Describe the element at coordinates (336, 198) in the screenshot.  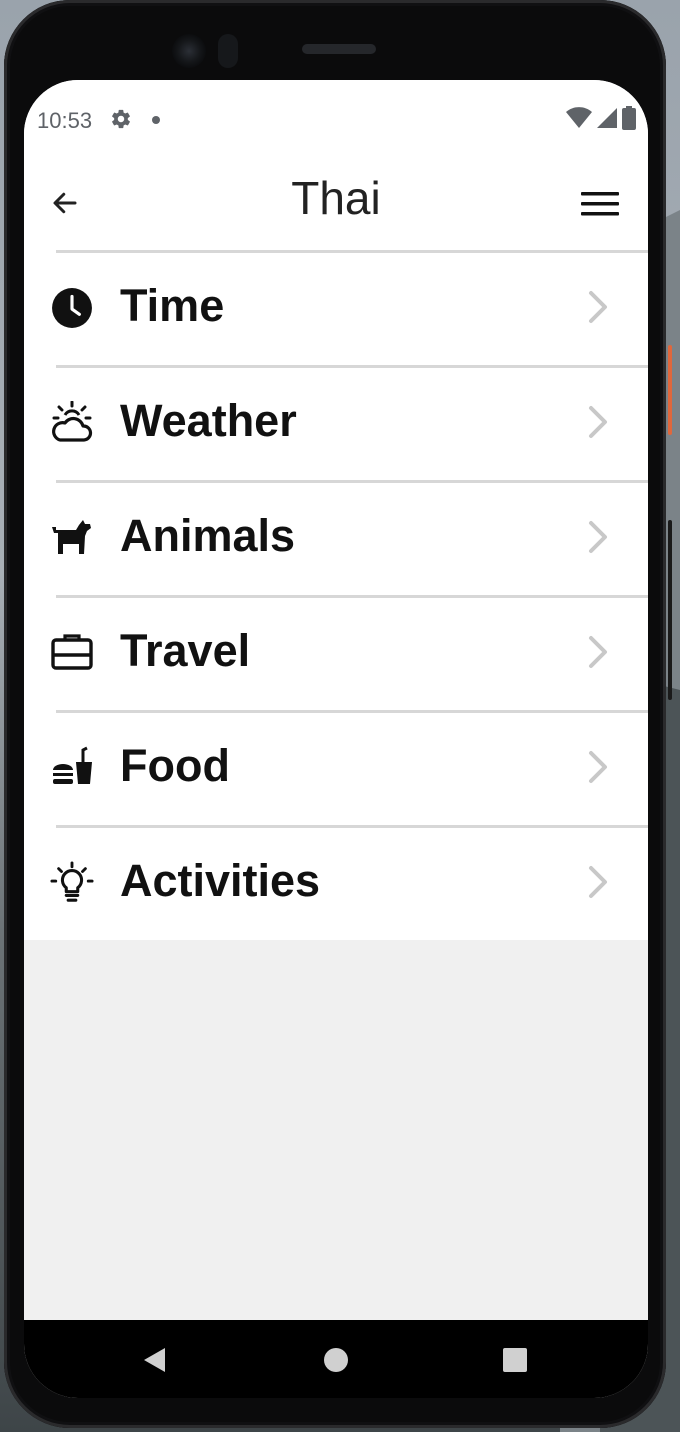
I see `page-title: Thai` at that location.